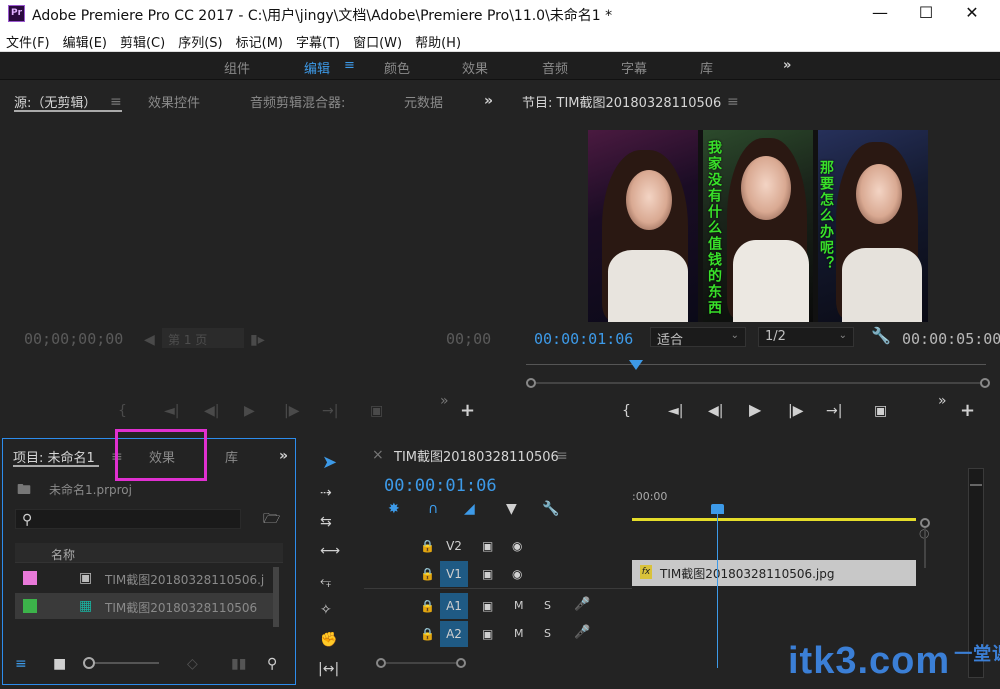 Image resolution: width=1000 pixels, height=689 pixels. What do you see at coordinates (394, 509) in the screenshot?
I see `nest-icon: ✸` at bounding box center [394, 509].